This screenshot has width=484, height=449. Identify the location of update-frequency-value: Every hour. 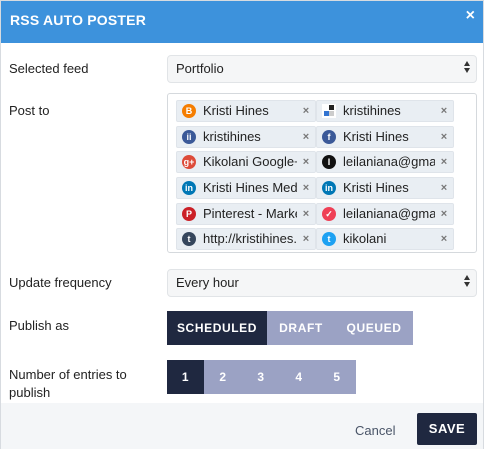
(207, 282).